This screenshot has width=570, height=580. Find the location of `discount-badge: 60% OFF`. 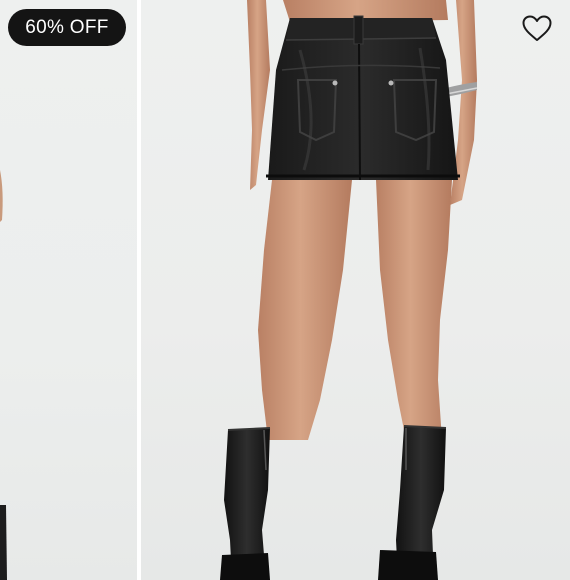

discount-badge: 60% OFF is located at coordinates (67, 27).